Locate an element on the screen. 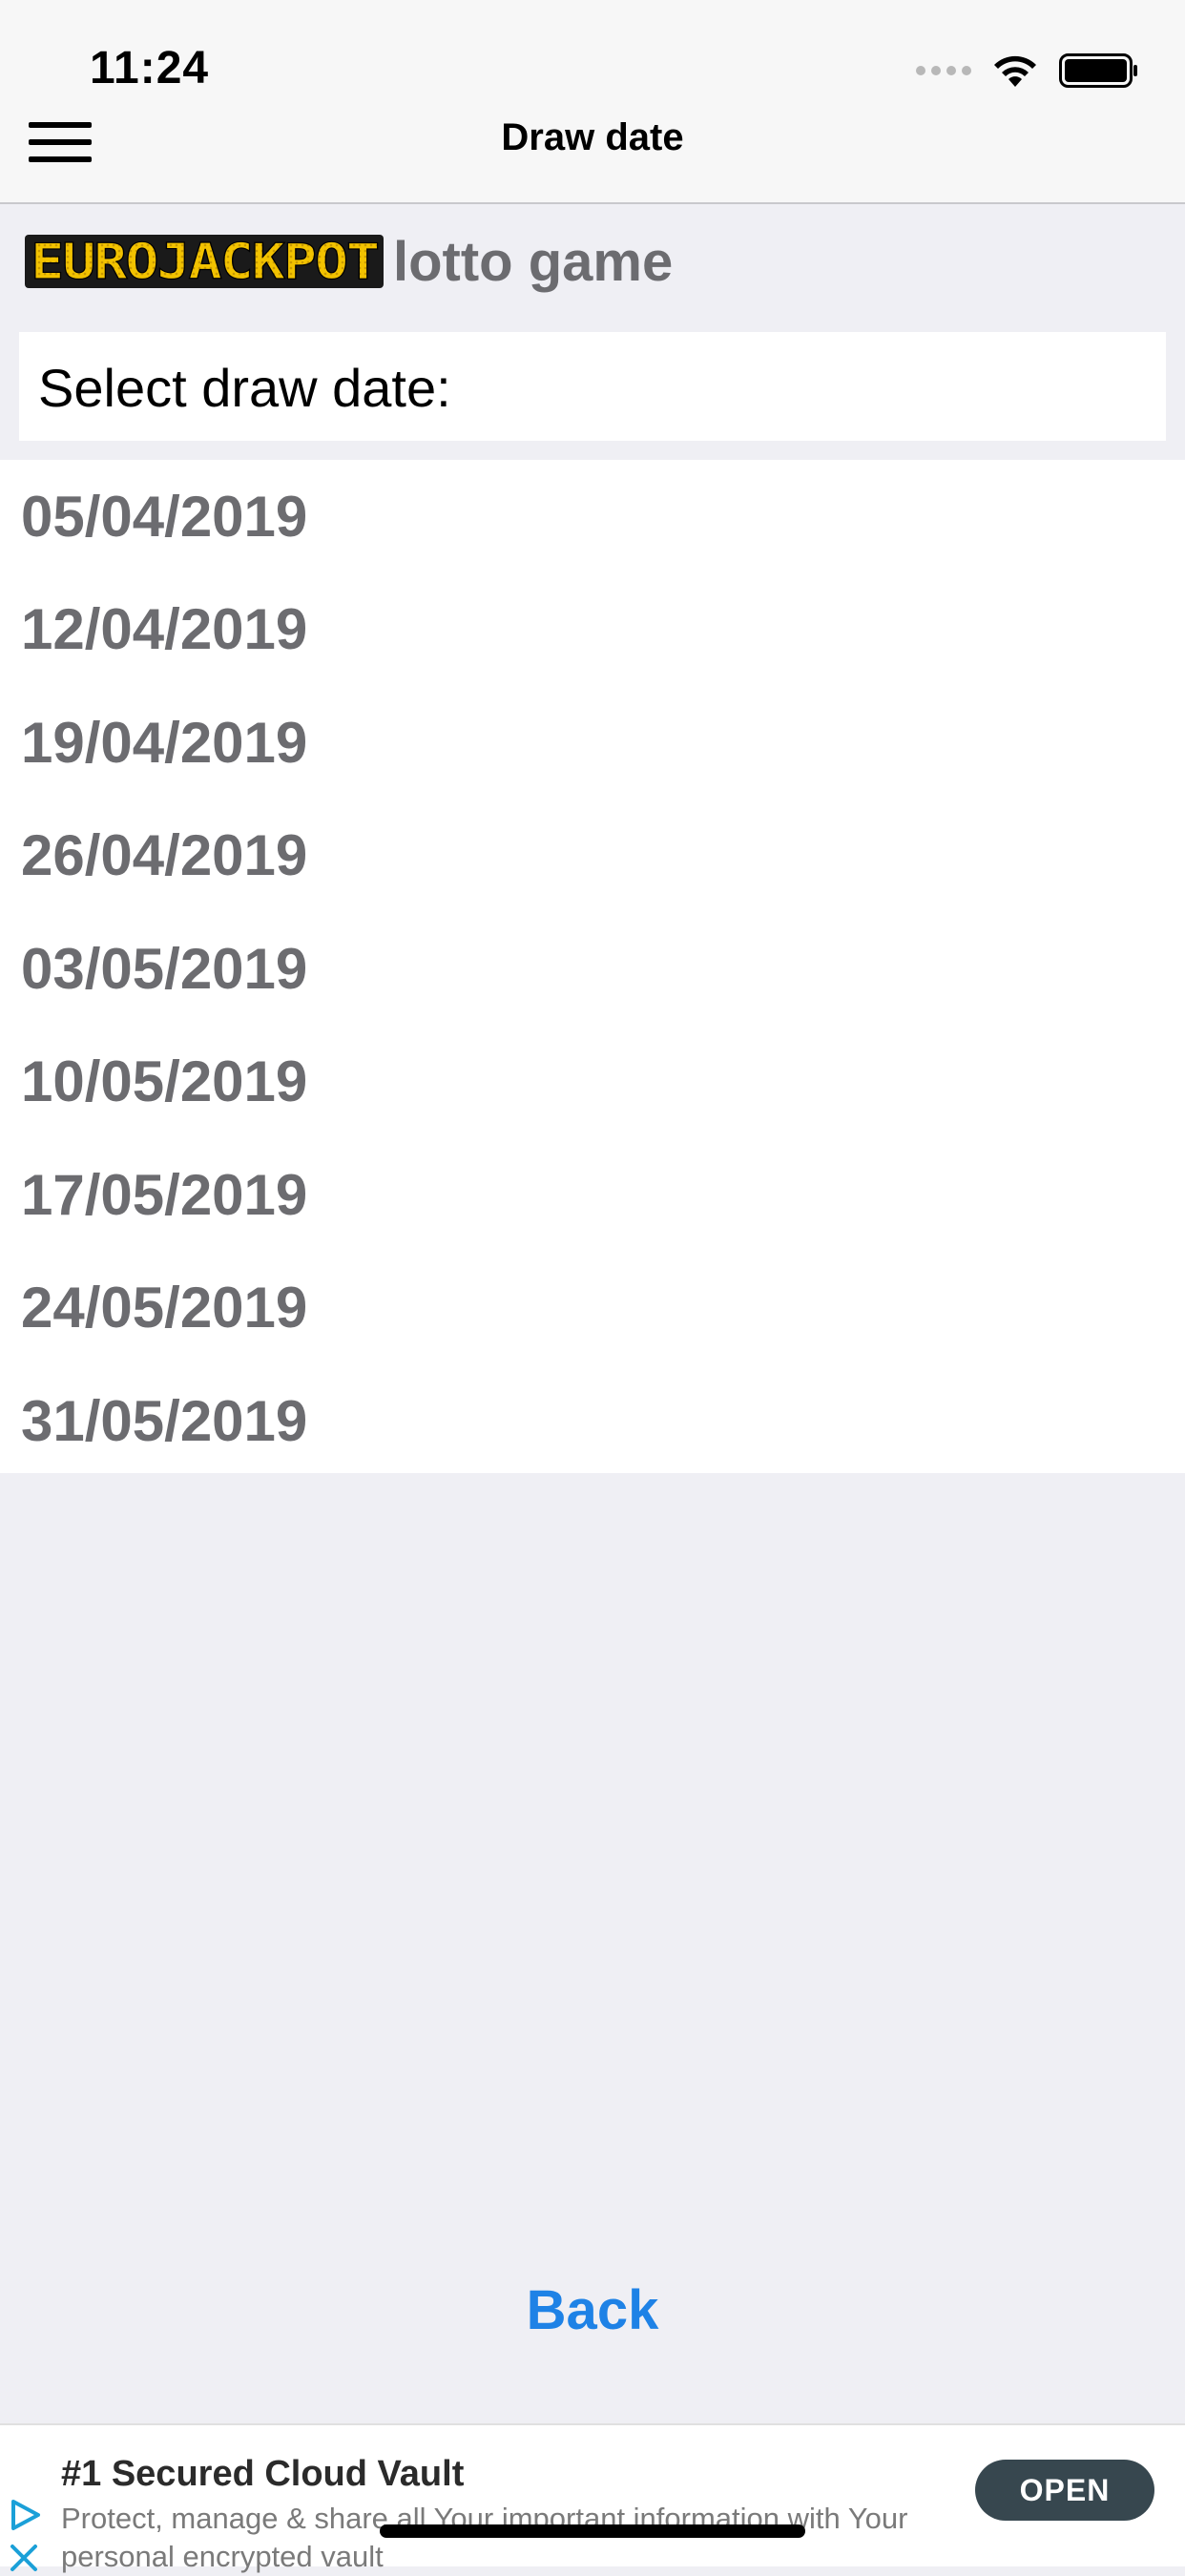 This screenshot has height=2576, width=1185. select-label: Select draw date: is located at coordinates (244, 388).